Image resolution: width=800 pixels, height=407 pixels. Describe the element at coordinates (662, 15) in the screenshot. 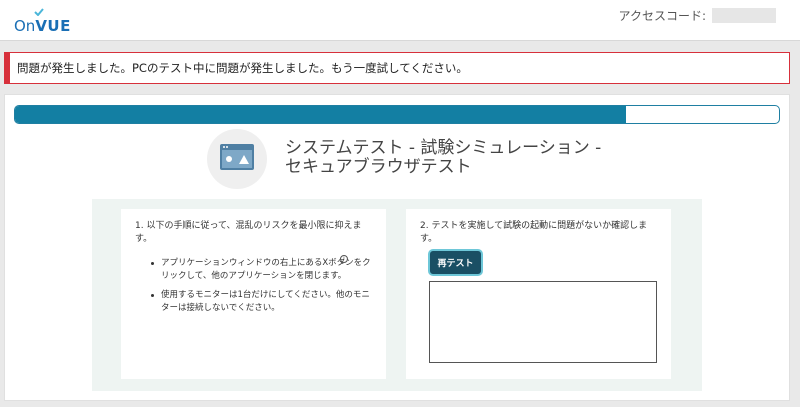

I see `access-code-label: アクセスコード:` at that location.